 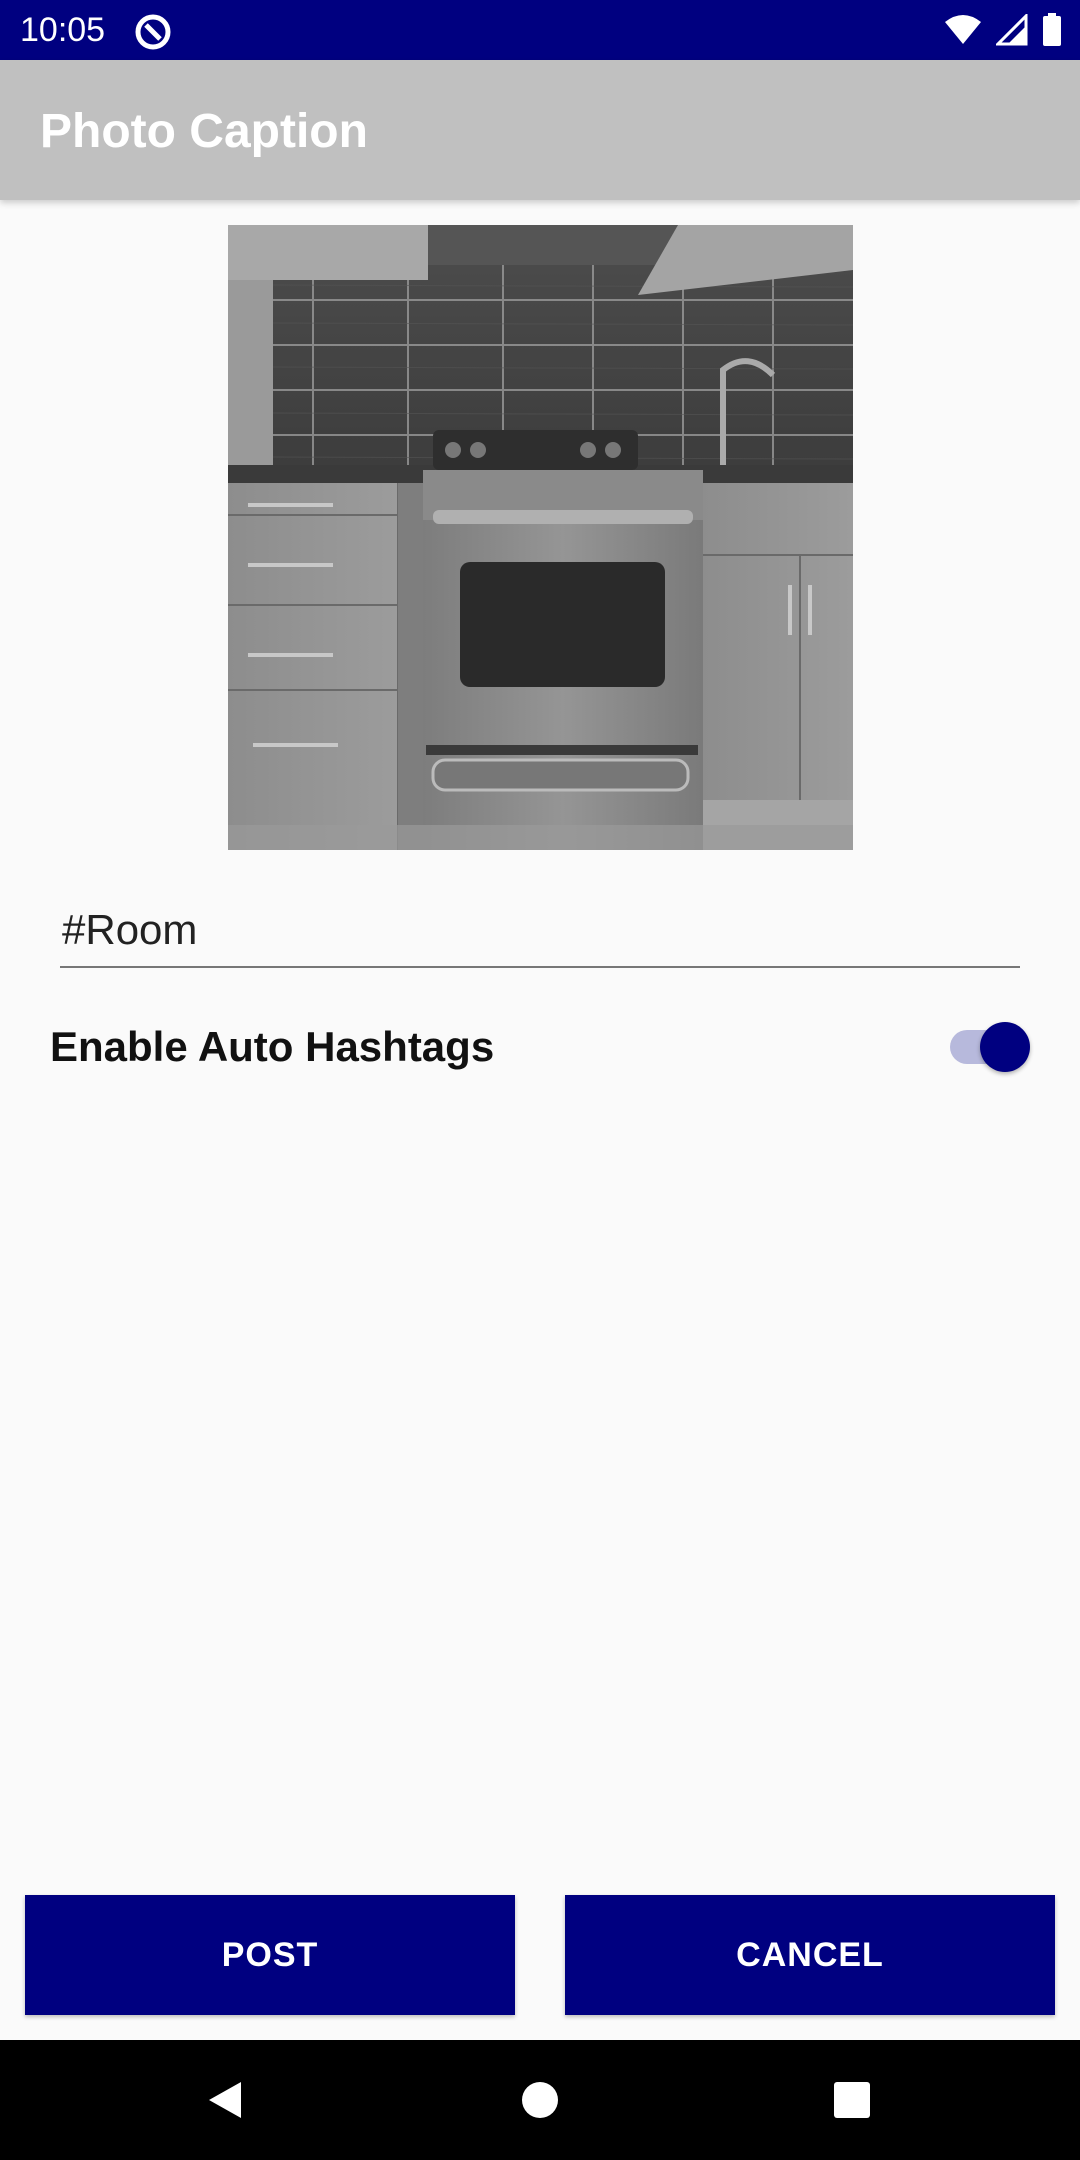 I want to click on caption-input: #Room, so click(x=540, y=934).